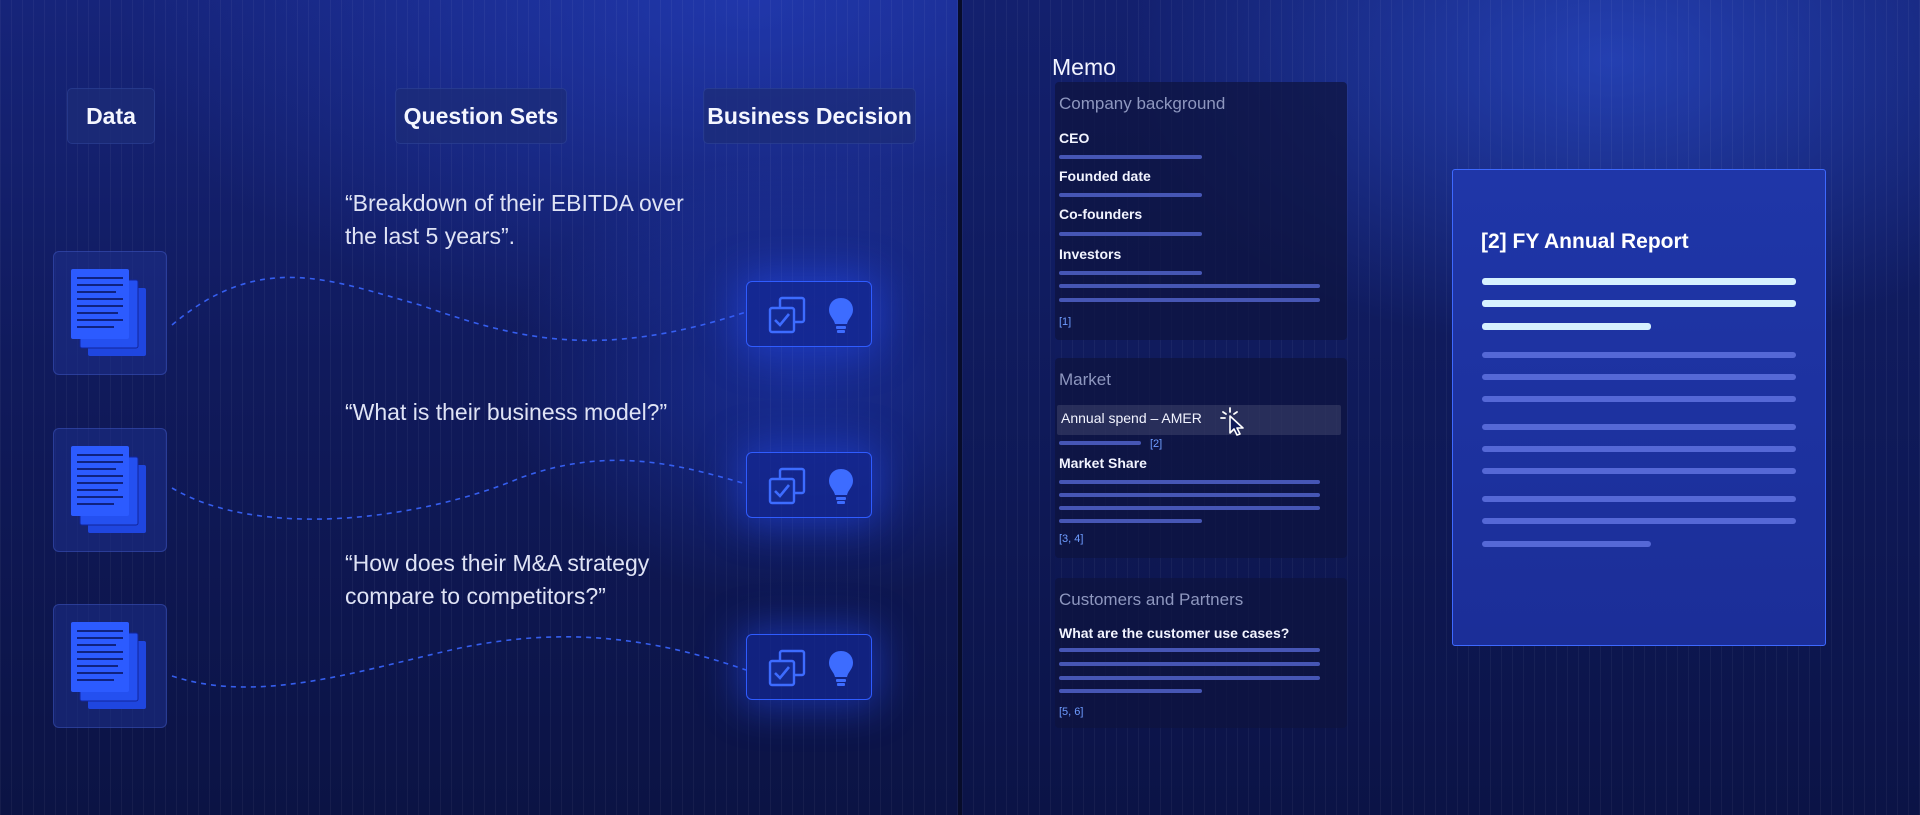 The image size is (1920, 815). I want to click on field-co-founders: Co-founders, so click(1100, 214).